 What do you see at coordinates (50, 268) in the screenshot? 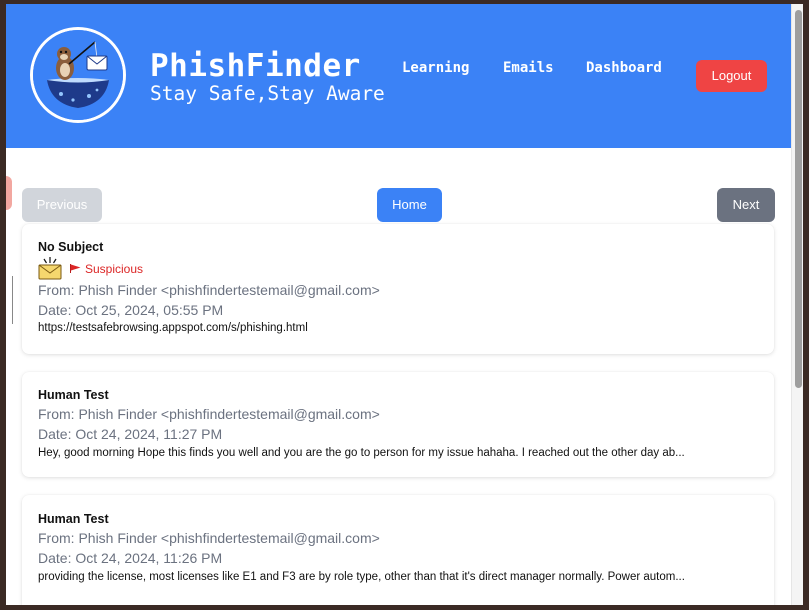
I see `warning-envelope-icon` at bounding box center [50, 268].